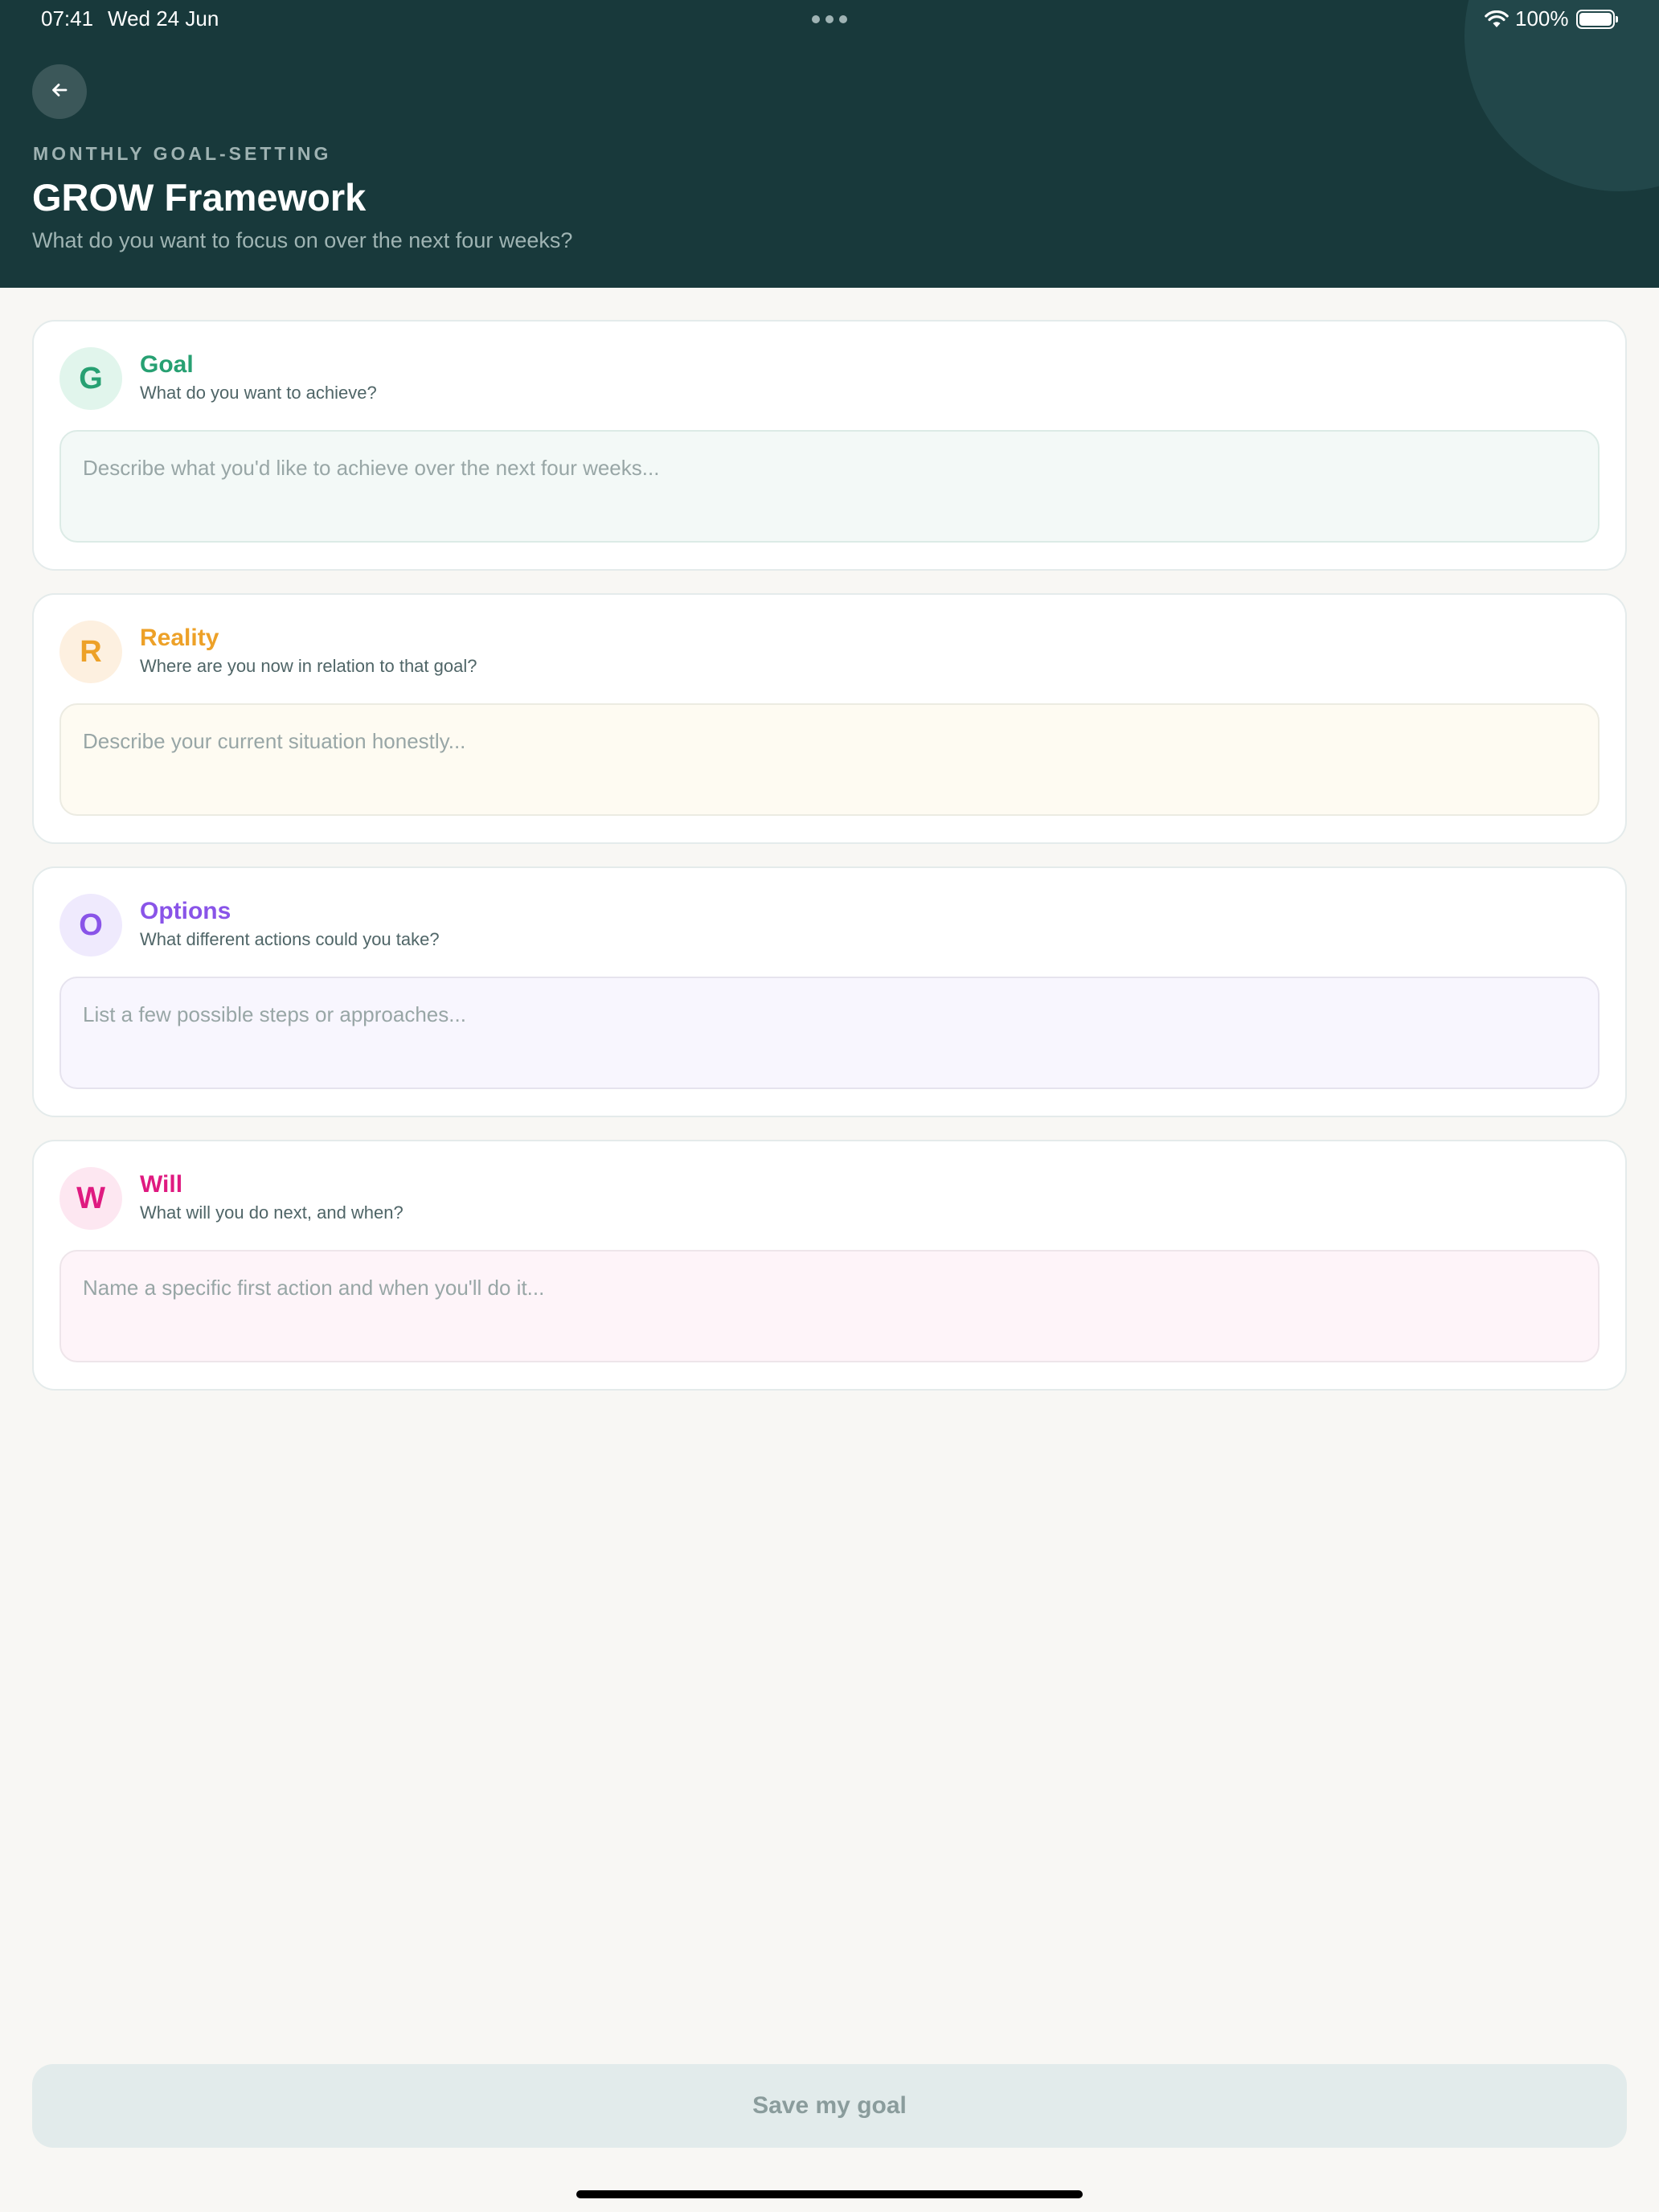 This screenshot has height=2212, width=1659. I want to click on reality-title: Reality, so click(179, 638).